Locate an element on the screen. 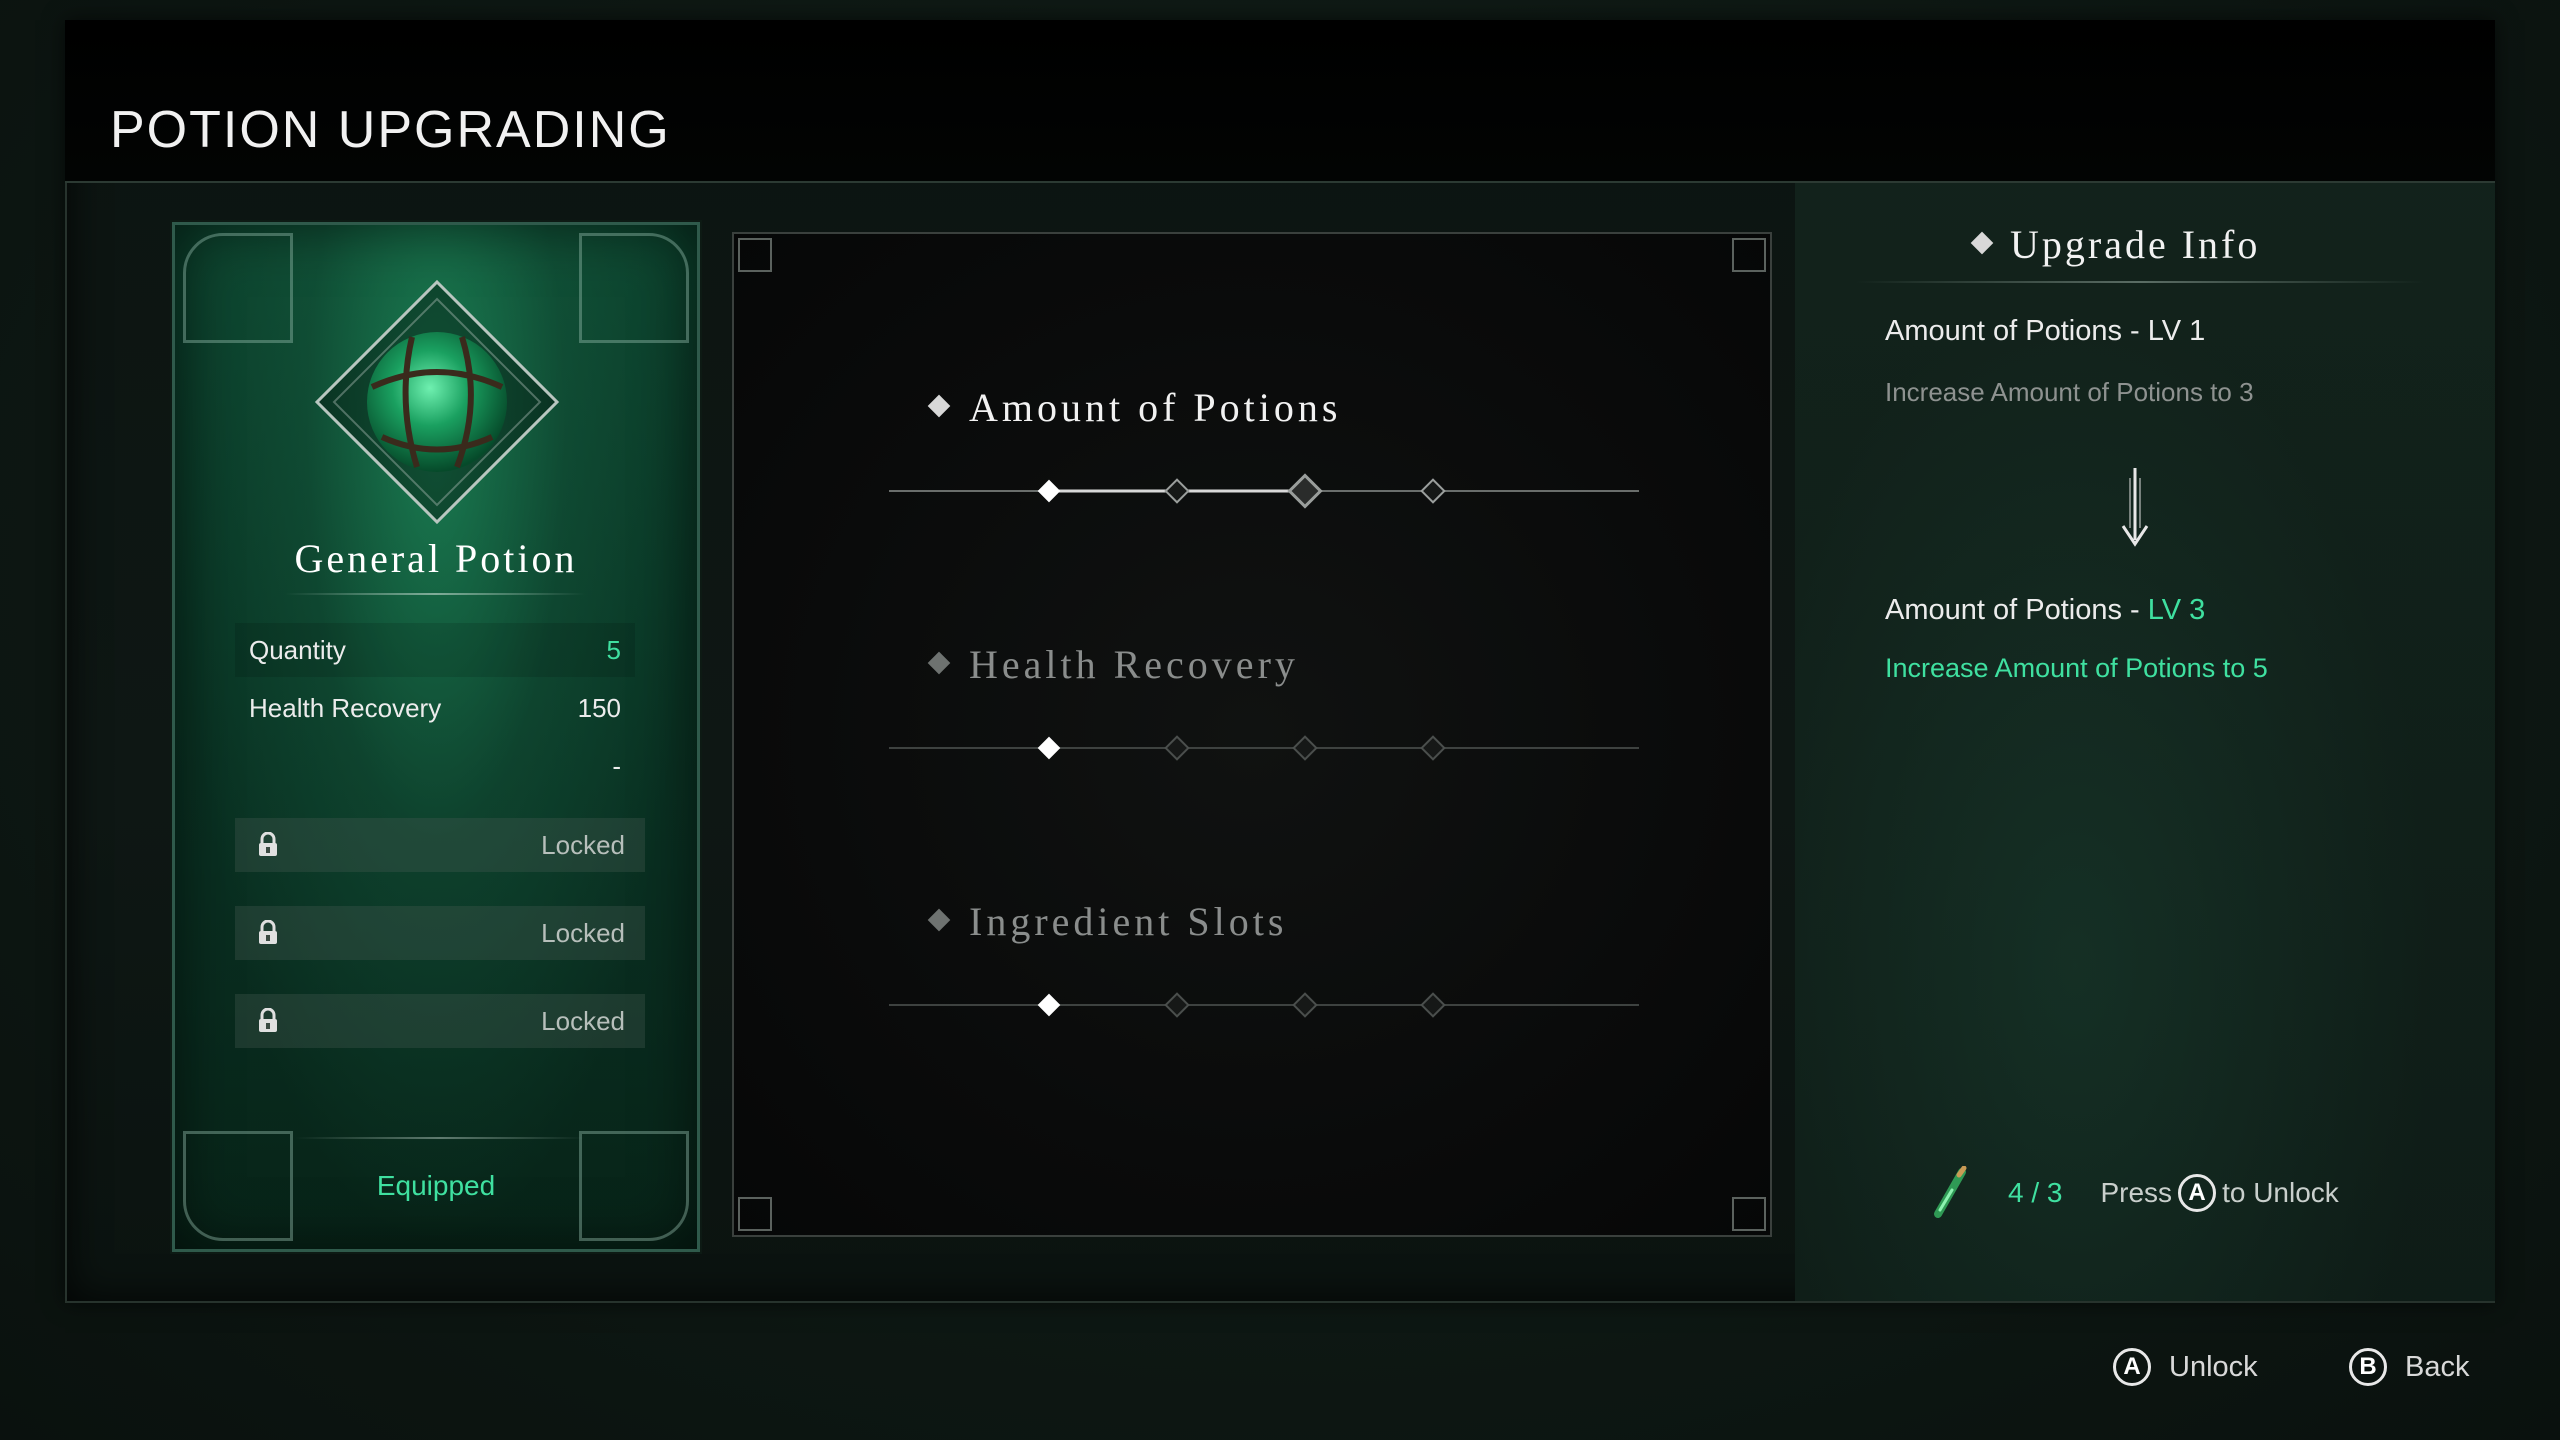 This screenshot has width=2560, height=1440. current-level-heading: Amount of Potions - LV 1 is located at coordinates (2045, 331).